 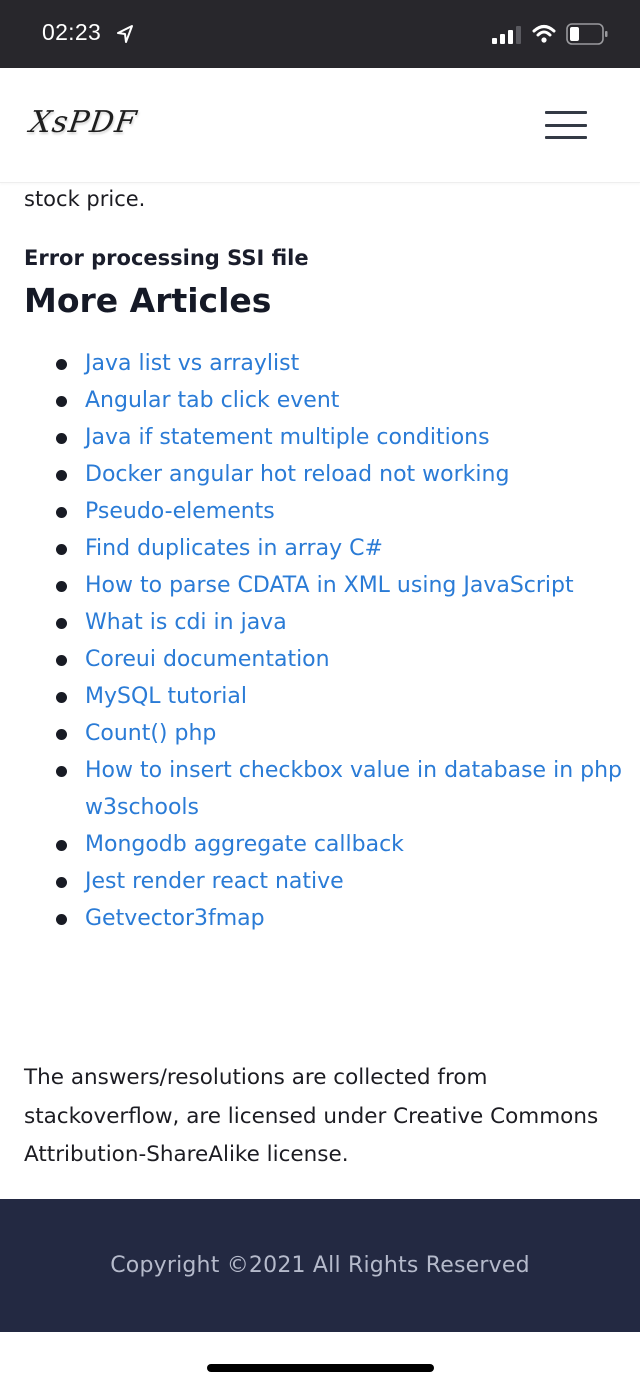 I want to click on article-link: Pseudo-elements, so click(x=180, y=511).